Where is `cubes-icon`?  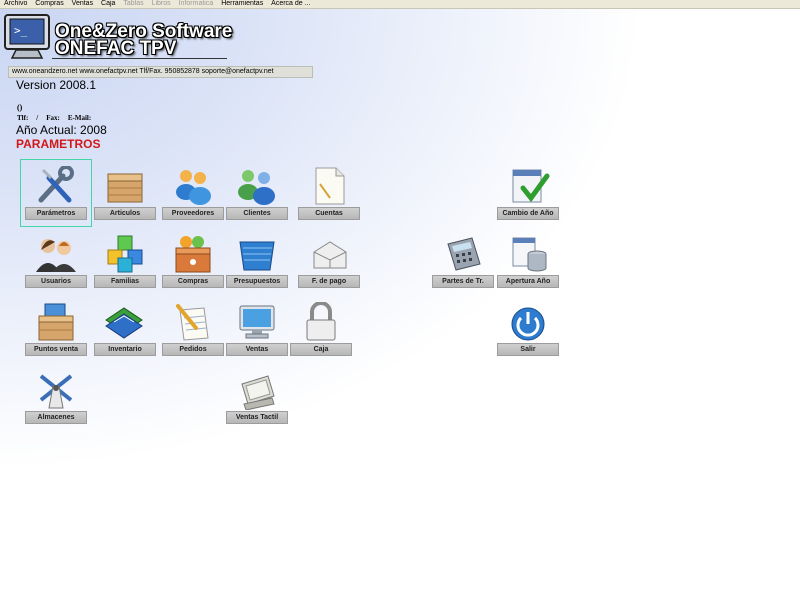
cubes-icon is located at coordinates (125, 254).